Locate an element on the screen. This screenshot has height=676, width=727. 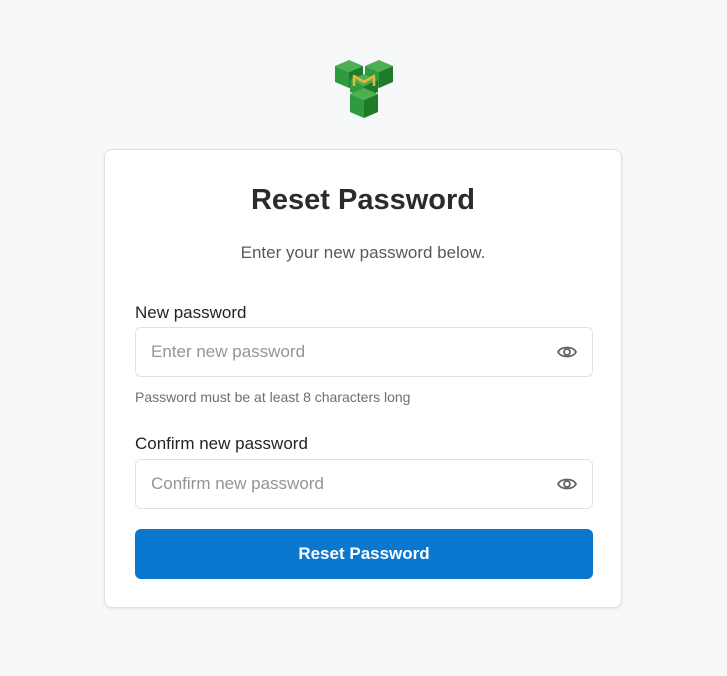
page-title: Reset Password is located at coordinates (363, 200).